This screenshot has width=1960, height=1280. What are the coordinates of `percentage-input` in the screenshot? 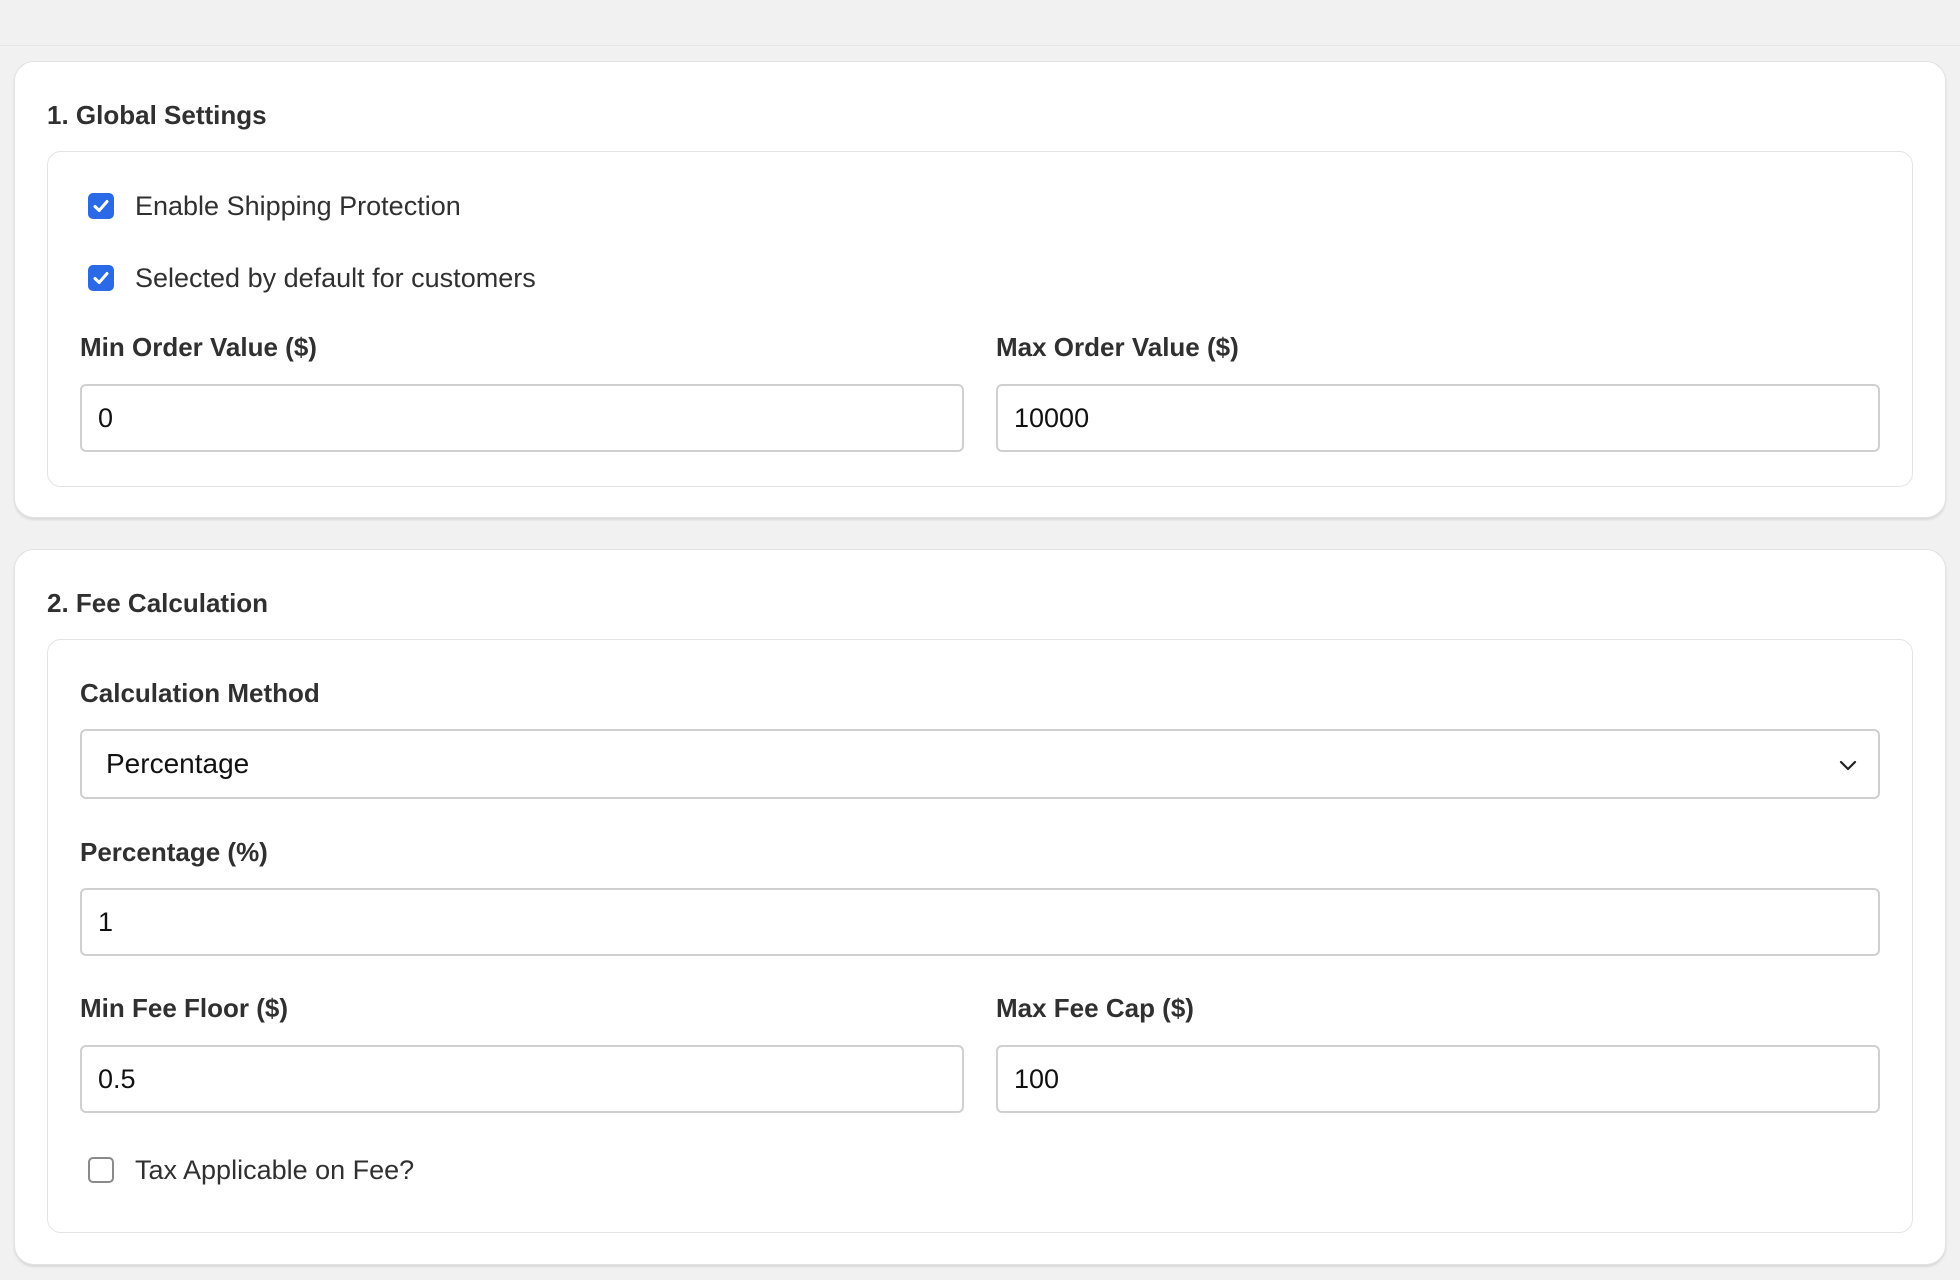 It's located at (980, 922).